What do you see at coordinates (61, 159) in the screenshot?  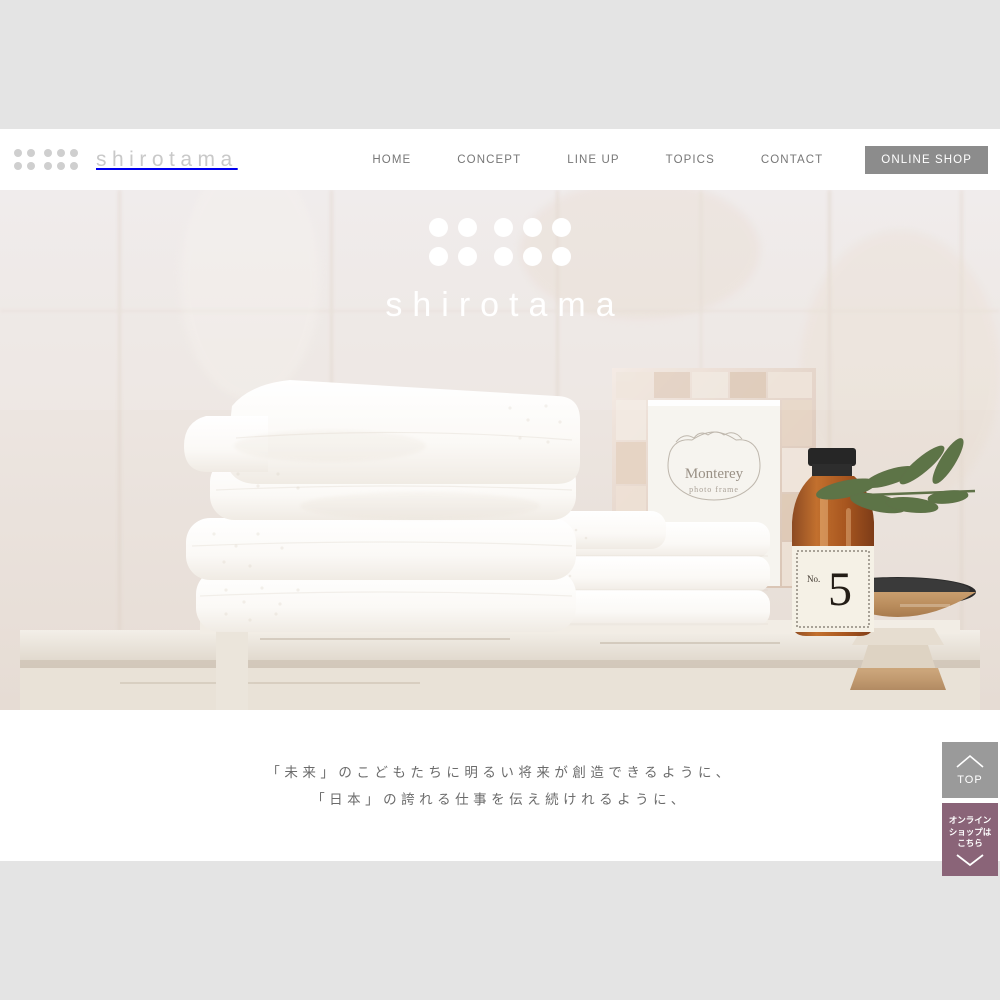 I see `logo-dot-group-right` at bounding box center [61, 159].